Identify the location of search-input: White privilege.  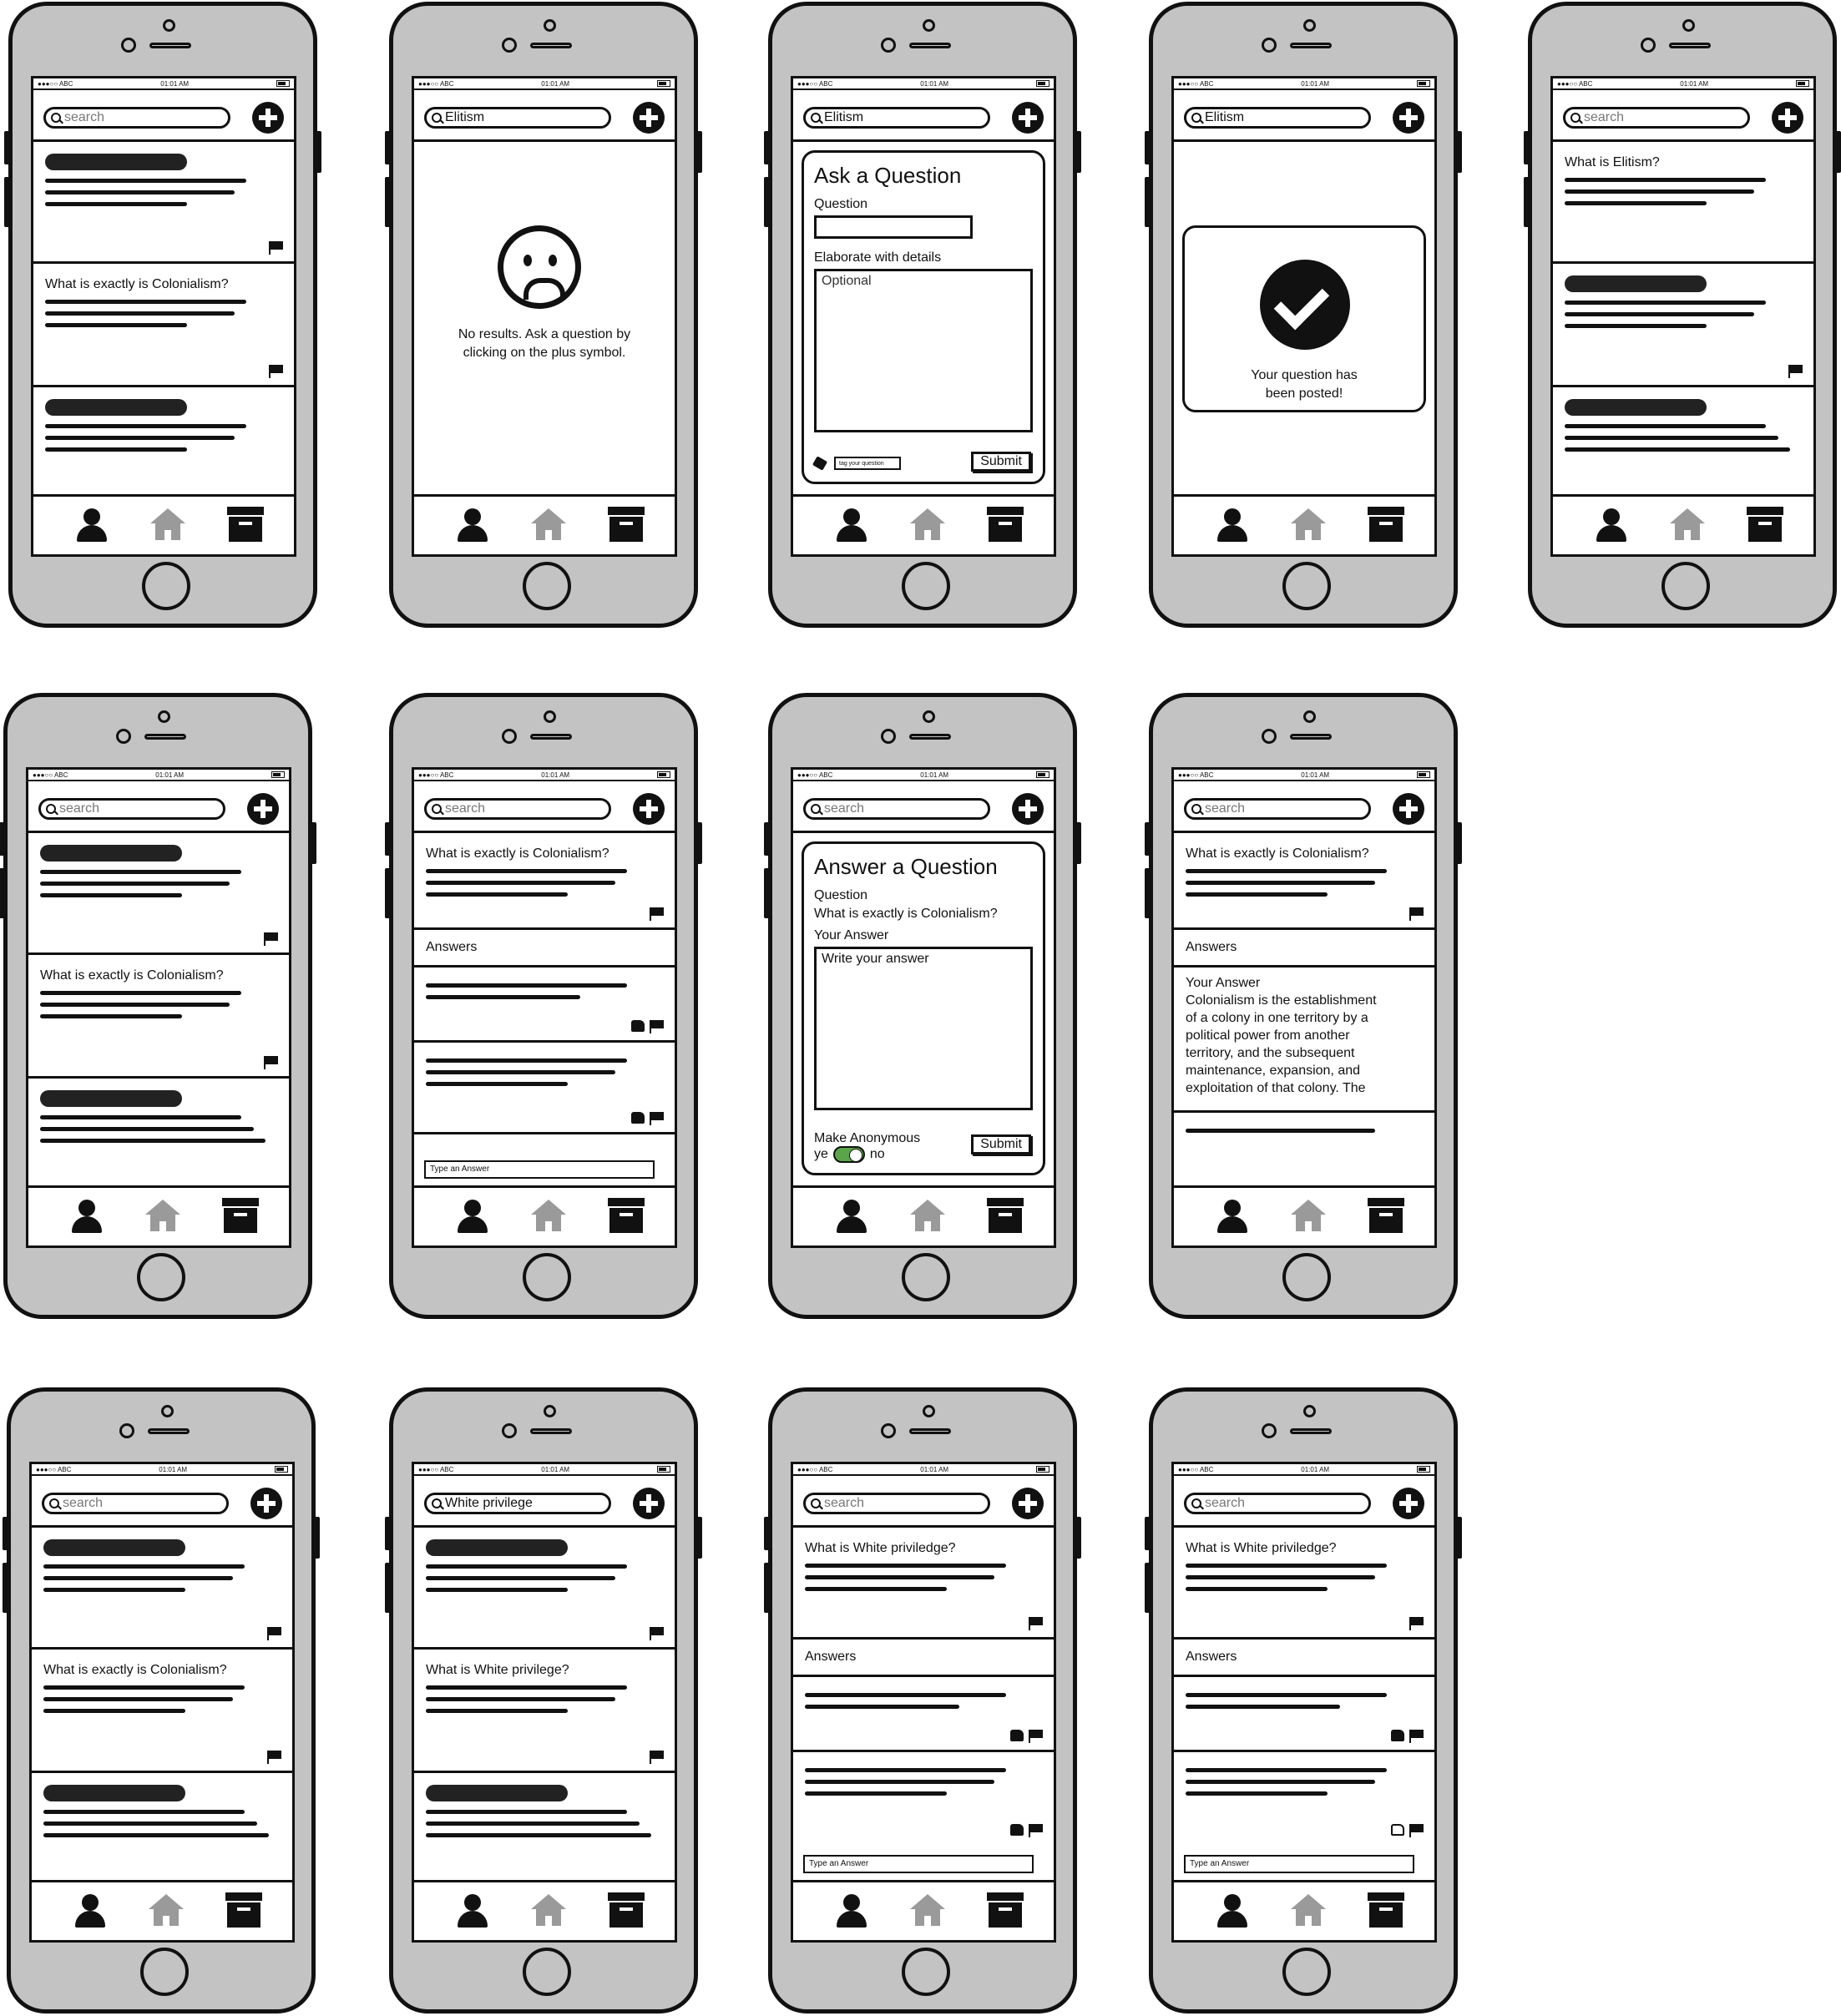
(517, 1503).